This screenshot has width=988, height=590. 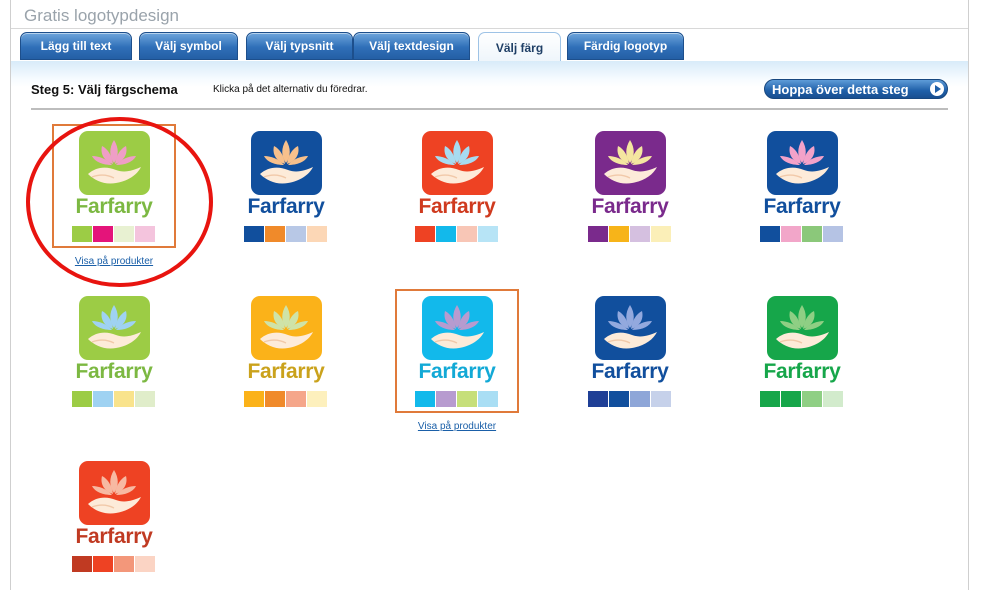 What do you see at coordinates (76, 46) in the screenshot?
I see `tab-add-text: Lägg till text` at bounding box center [76, 46].